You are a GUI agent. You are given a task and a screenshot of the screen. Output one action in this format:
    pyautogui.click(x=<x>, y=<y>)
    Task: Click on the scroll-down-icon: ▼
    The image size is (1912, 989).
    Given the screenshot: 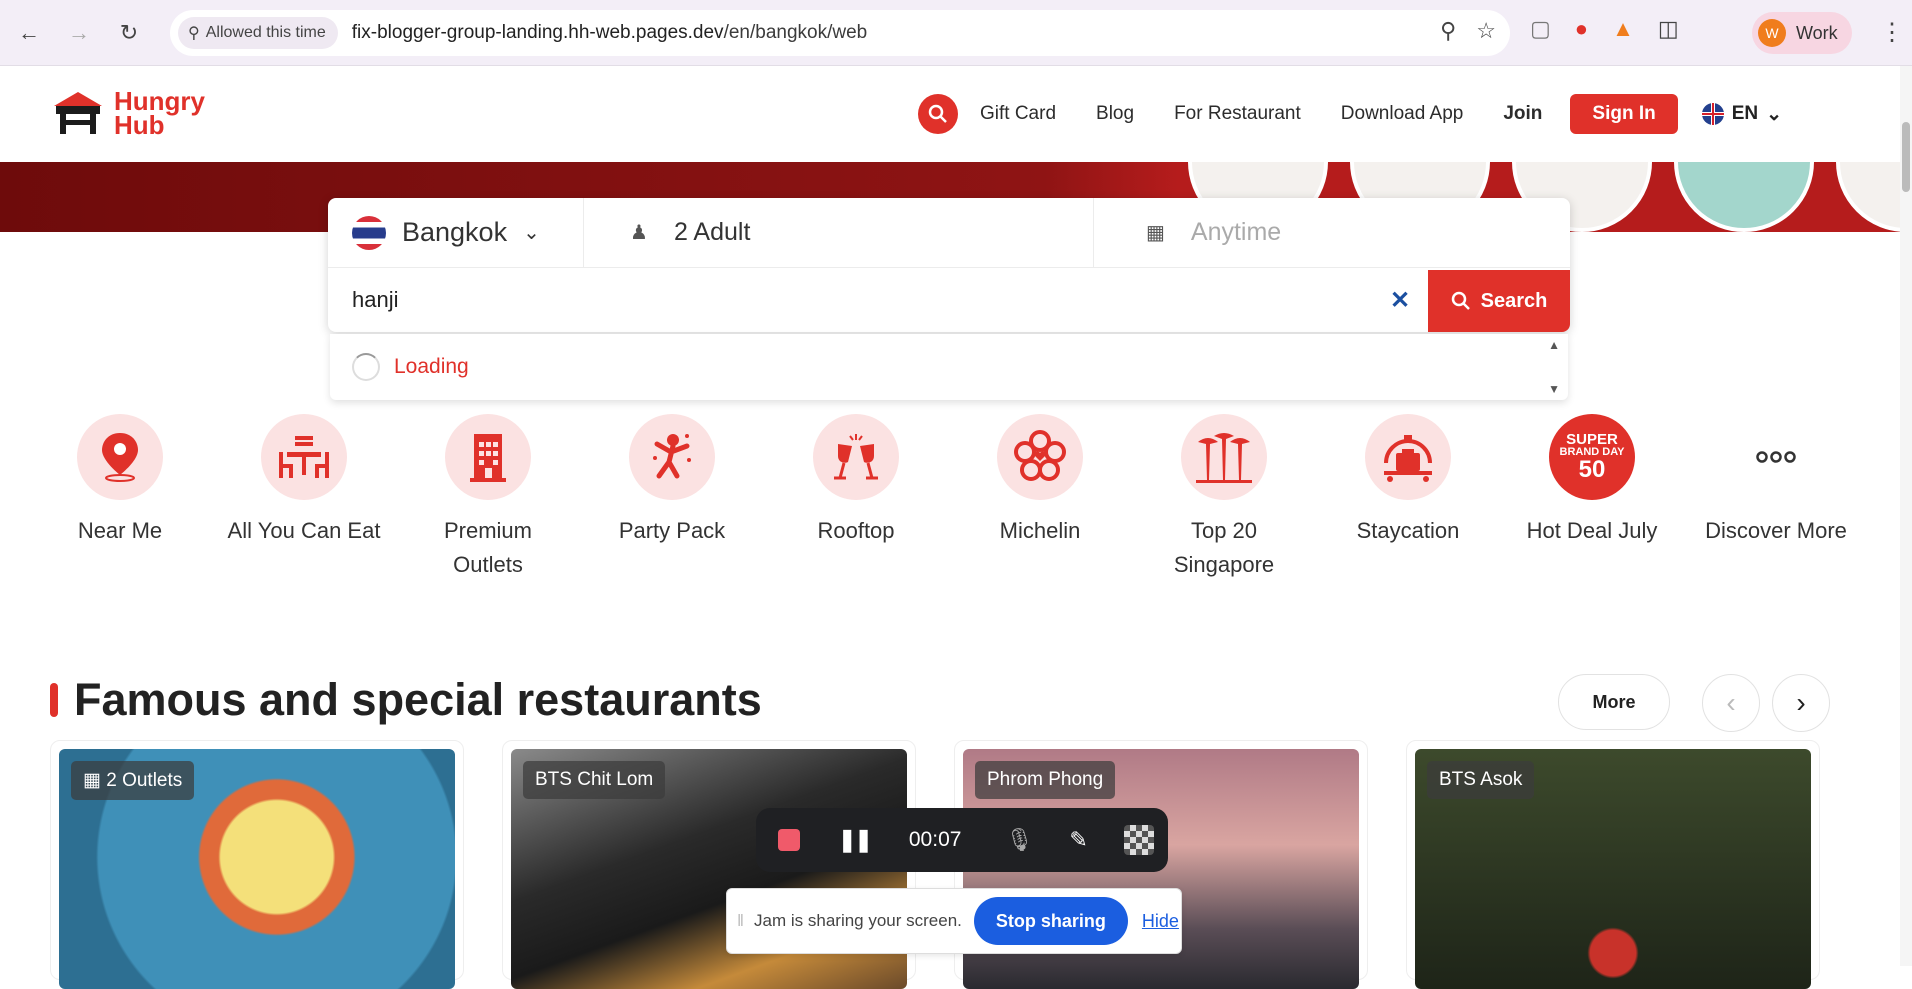 What is the action you would take?
    pyautogui.click(x=1554, y=389)
    